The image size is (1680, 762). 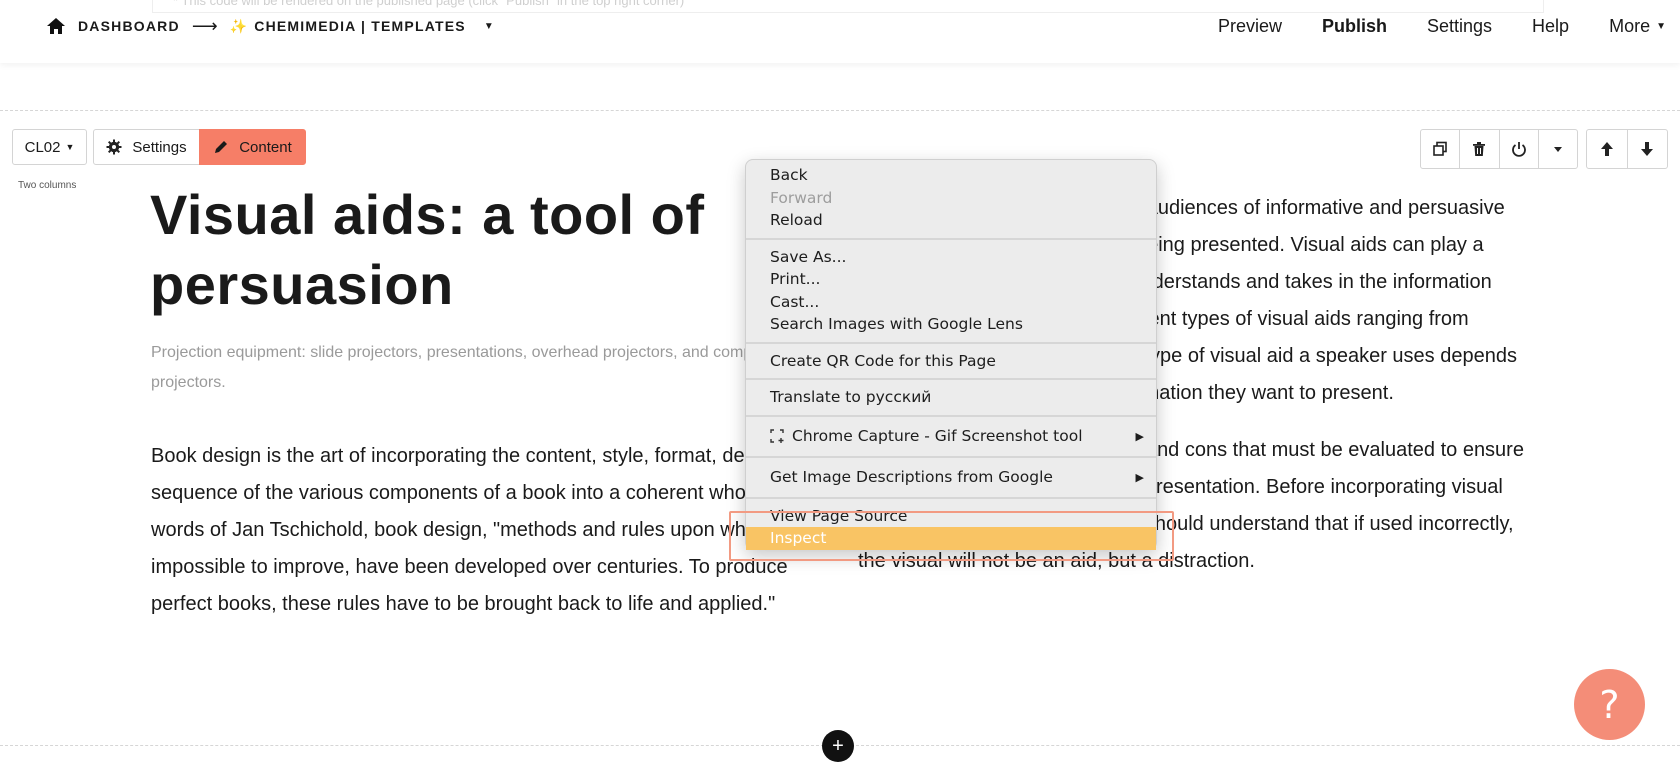 What do you see at coordinates (1478, 149) in the screenshot?
I see `trash-icon` at bounding box center [1478, 149].